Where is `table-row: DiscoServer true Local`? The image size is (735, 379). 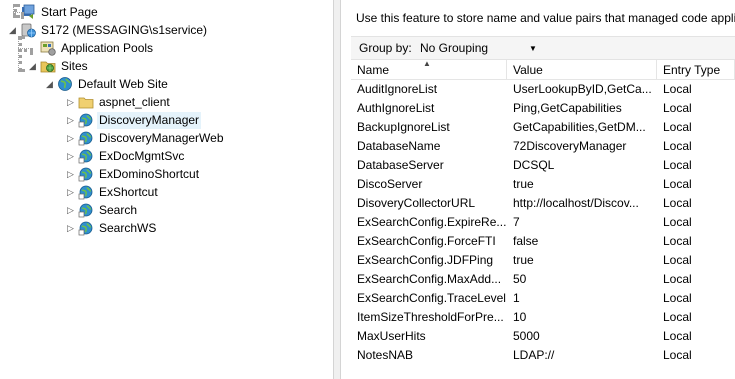
table-row: DiscoServer true Local is located at coordinates (543, 184).